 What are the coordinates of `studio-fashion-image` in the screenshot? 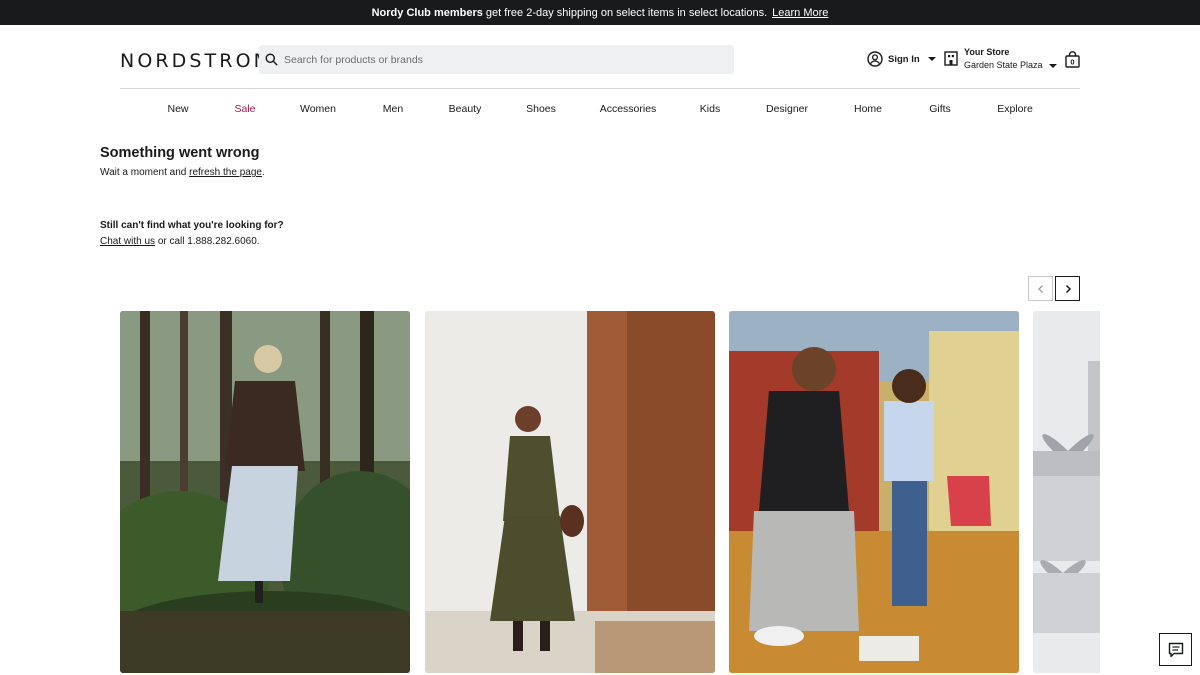 It's located at (570, 492).